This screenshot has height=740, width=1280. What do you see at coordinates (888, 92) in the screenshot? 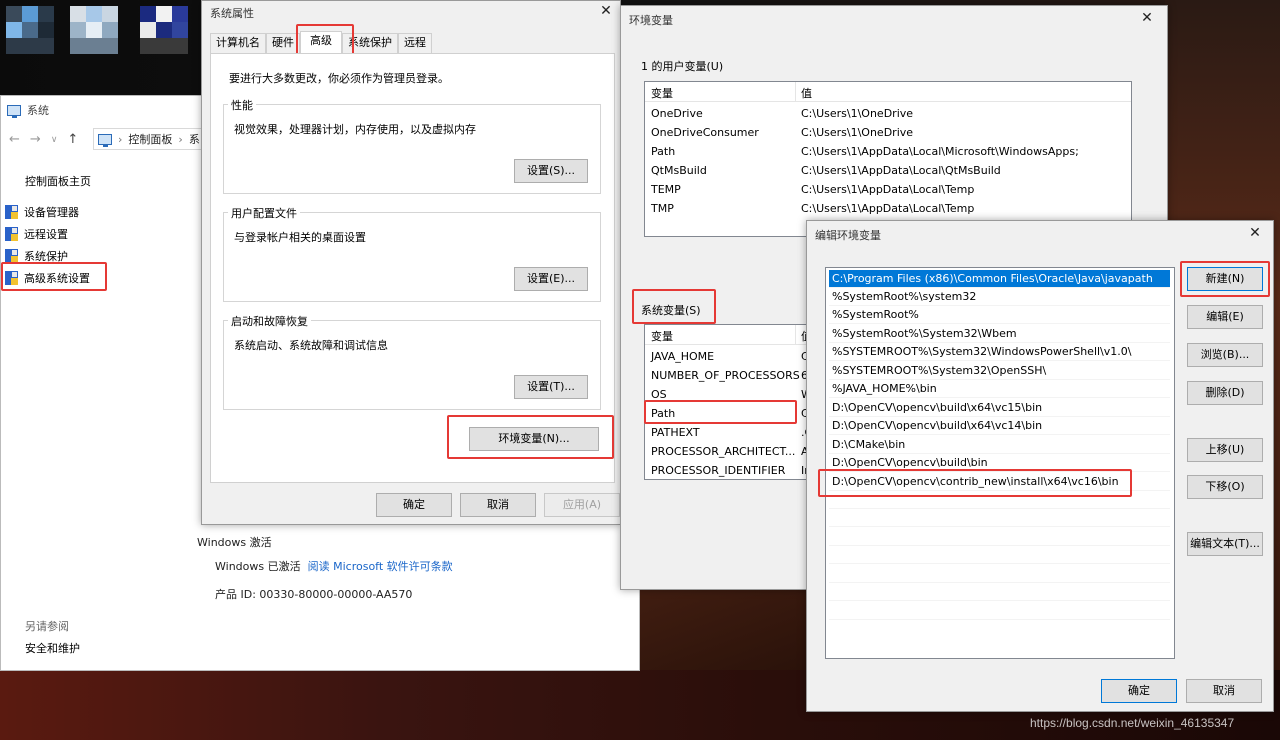
I see `table-header: 变量 值` at bounding box center [888, 92].